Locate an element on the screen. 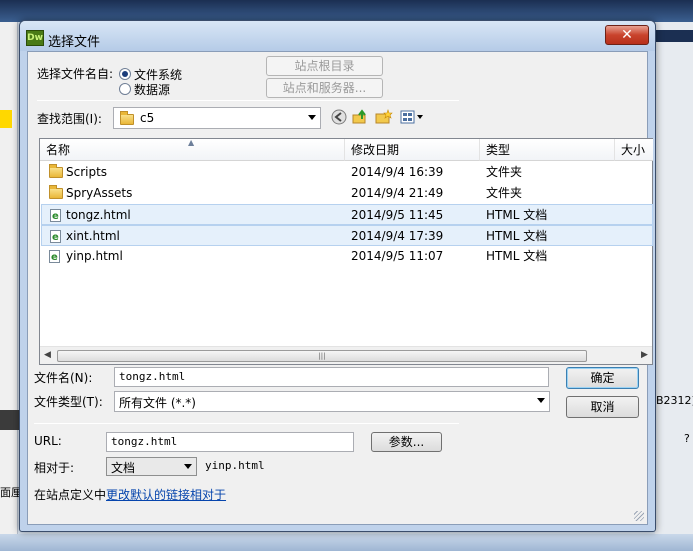  background-code-fragment: B2312) is located at coordinates (674, 400).